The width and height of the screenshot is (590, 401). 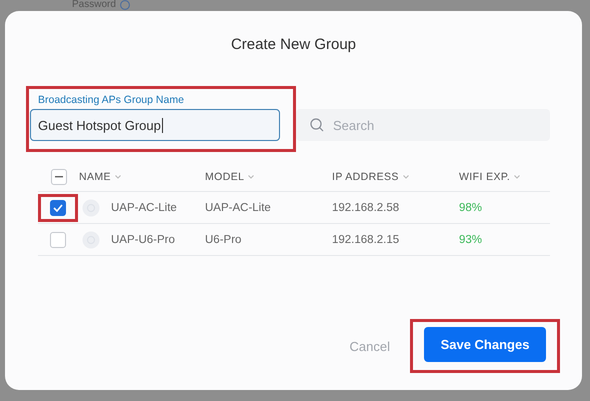 What do you see at coordinates (95, 176) in the screenshot?
I see `column-header: NAME` at bounding box center [95, 176].